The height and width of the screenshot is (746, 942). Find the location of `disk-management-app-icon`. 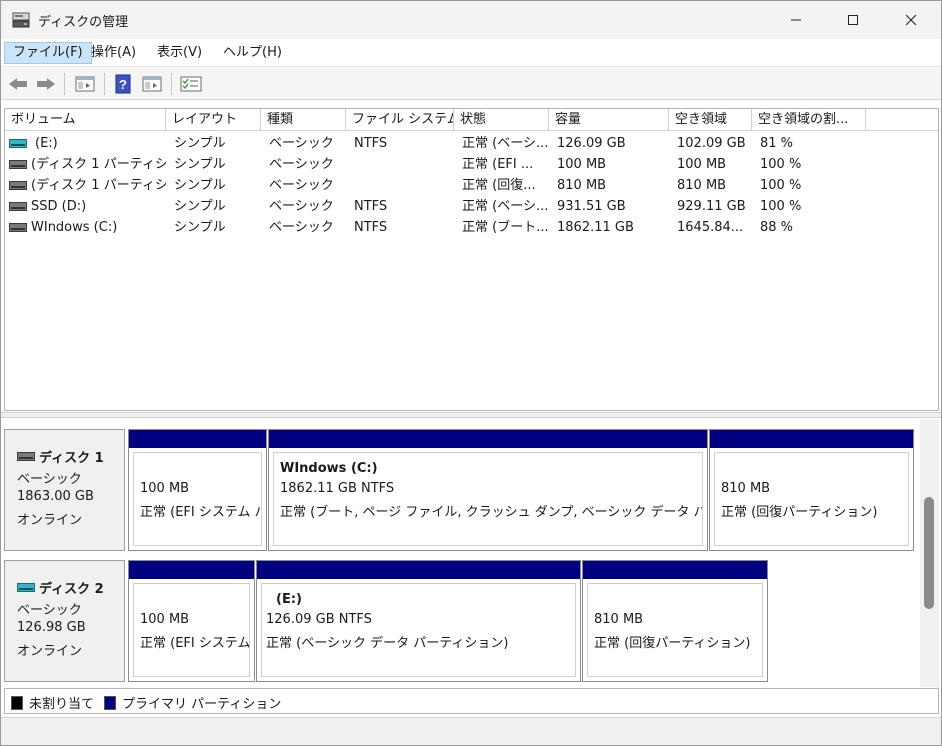

disk-management-app-icon is located at coordinates (21, 20).